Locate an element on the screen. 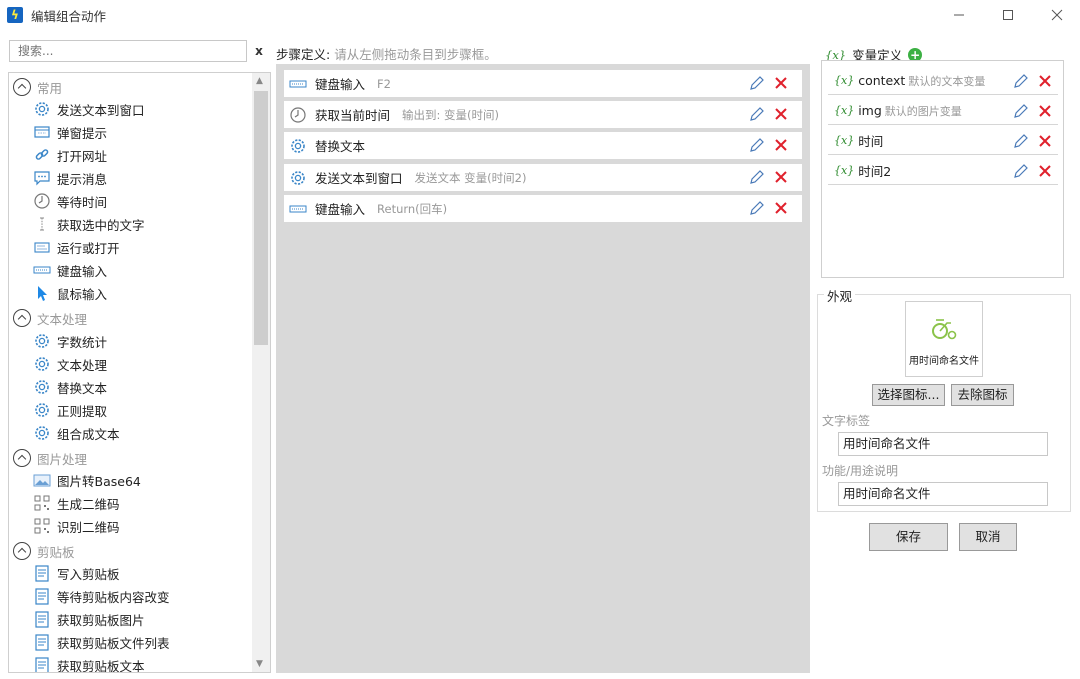 This screenshot has height=679, width=1080. tree-item: 运行或打开 is located at coordinates (76, 247).